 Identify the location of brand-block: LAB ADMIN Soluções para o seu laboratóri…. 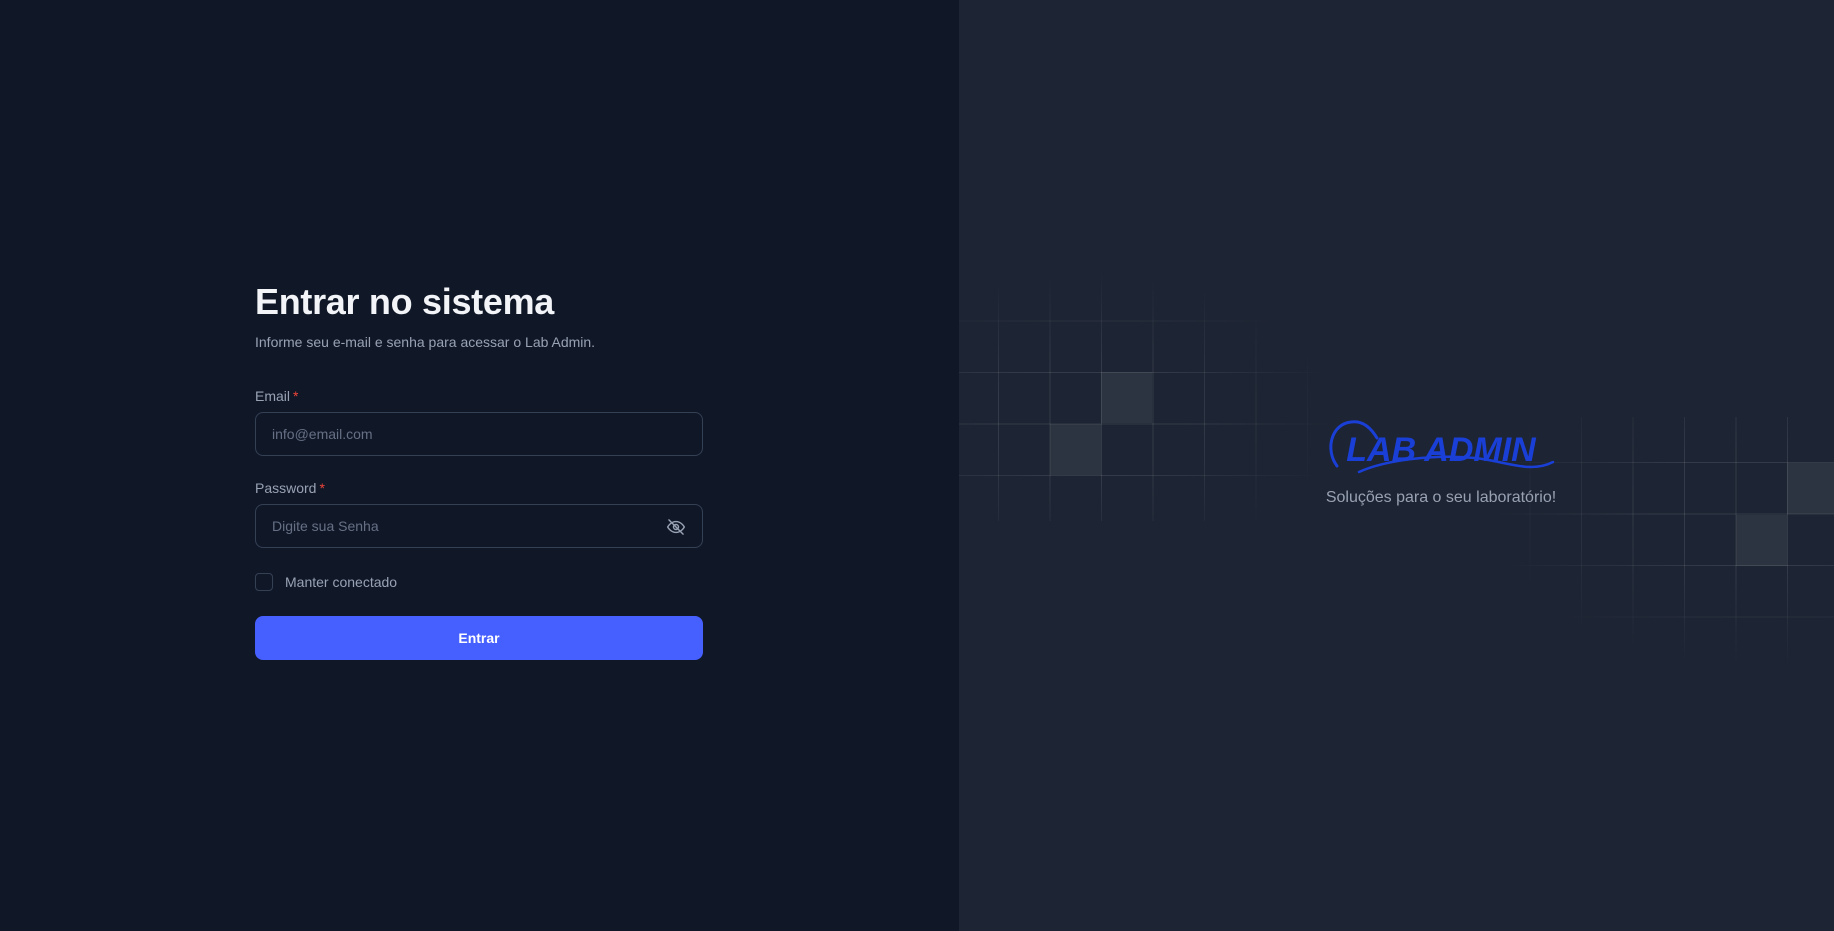
(1441, 461).